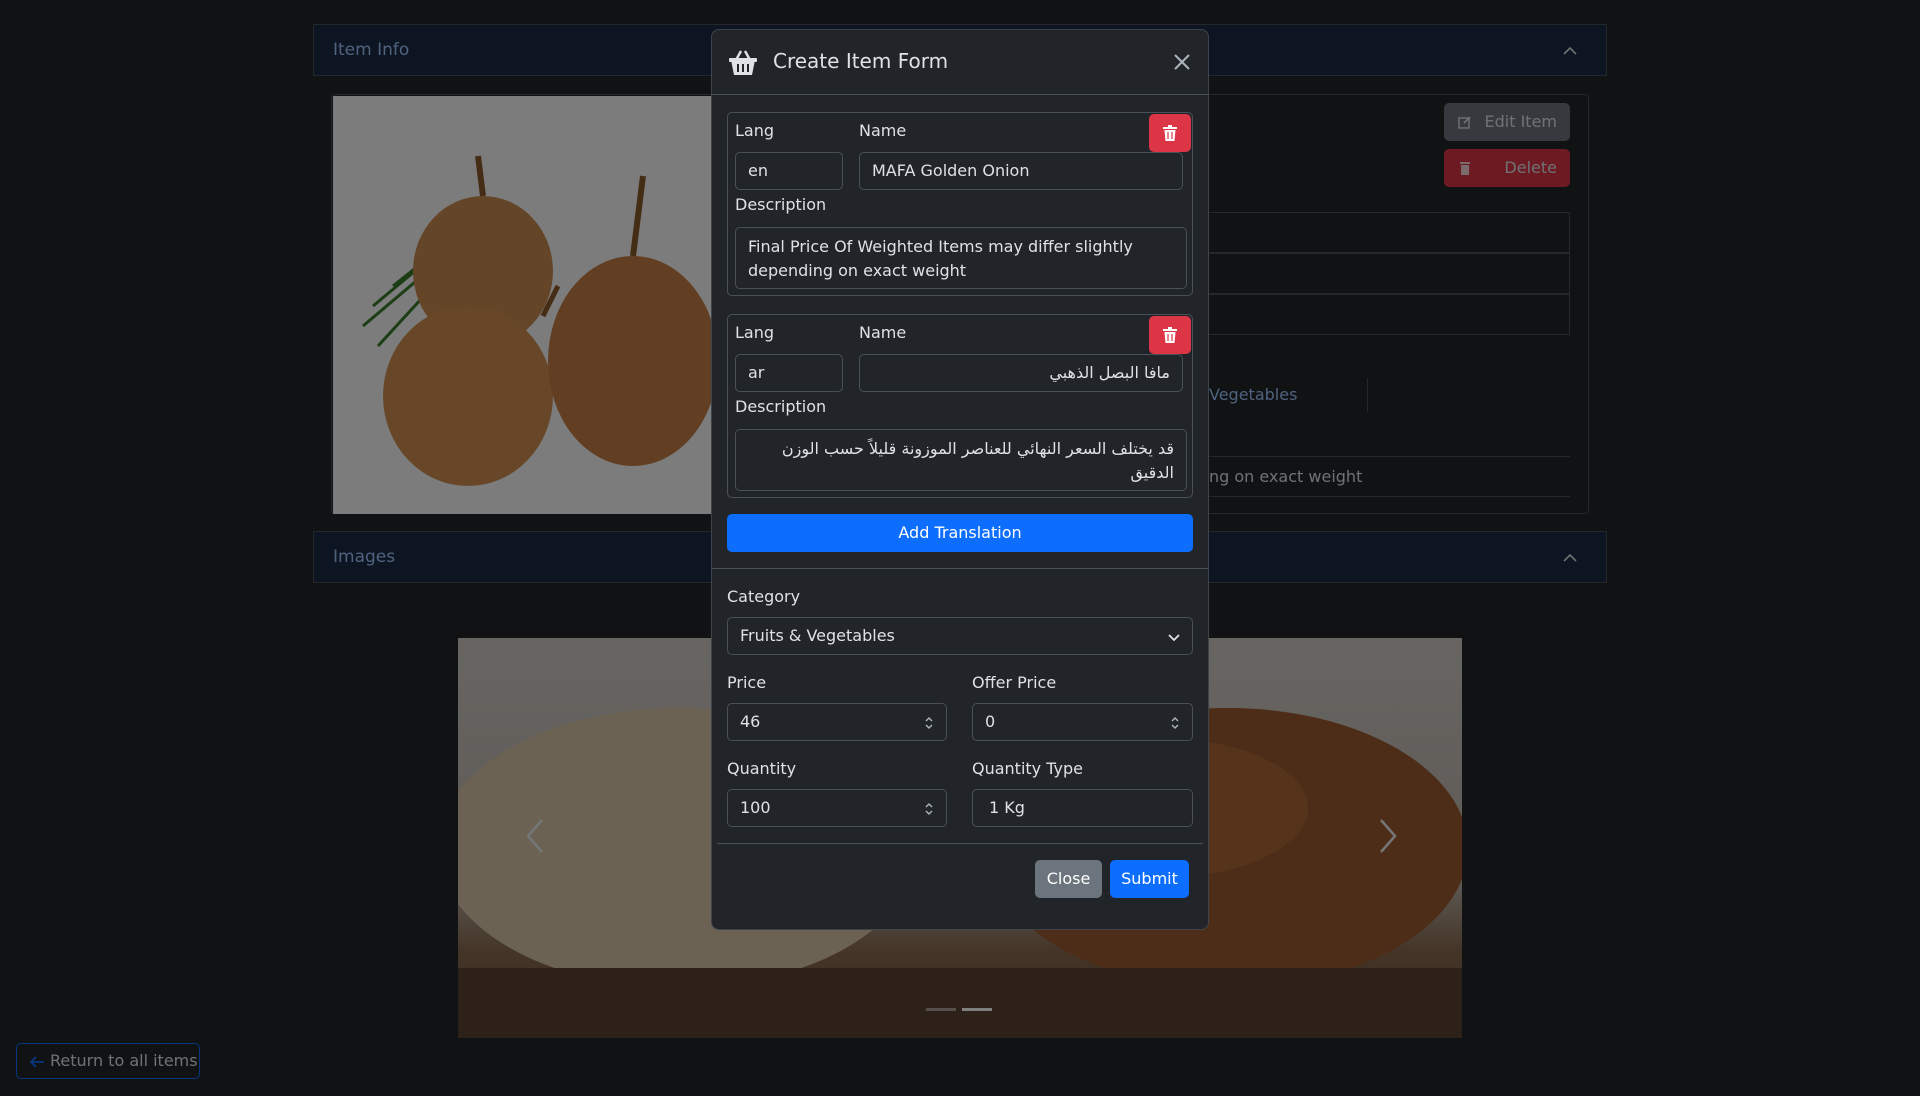  I want to click on offer-price-input: 0, so click(1082, 722).